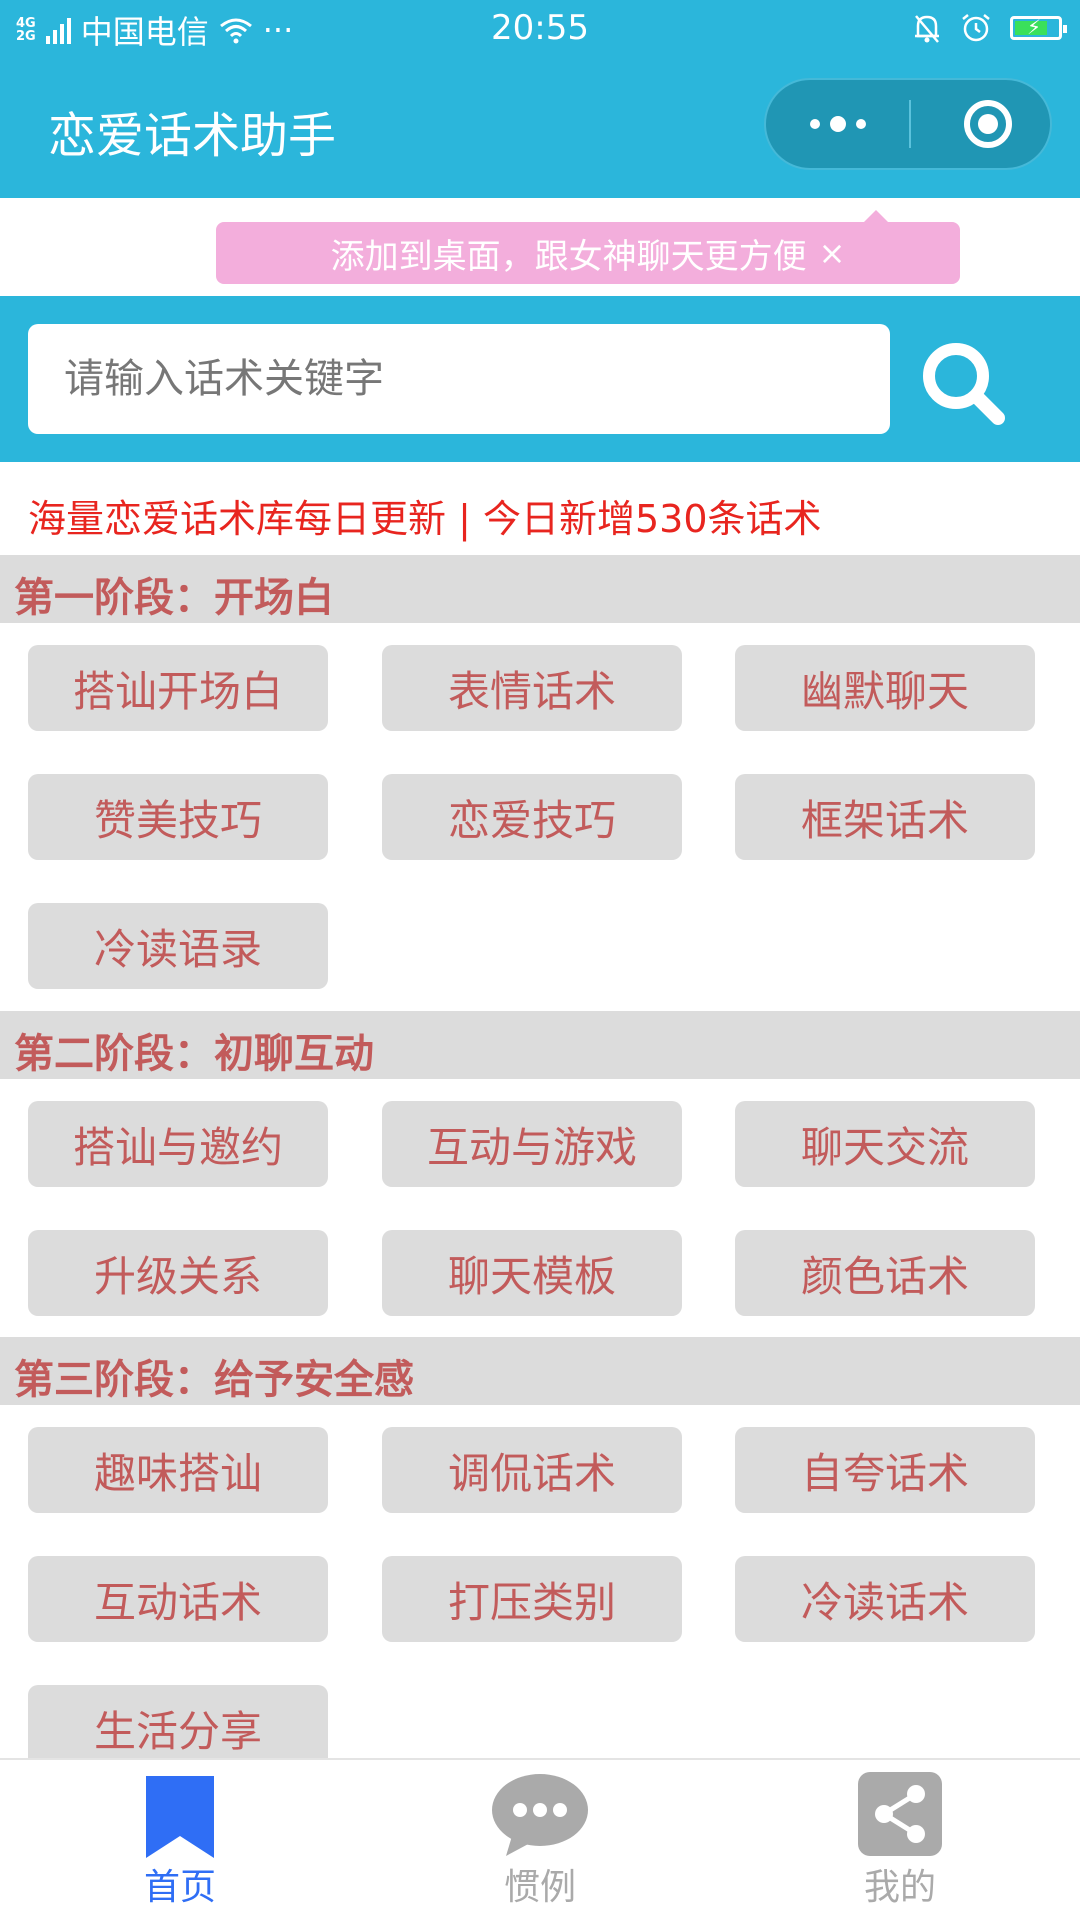 This screenshot has width=1080, height=1922. What do you see at coordinates (532, 688) in the screenshot?
I see `topic-tag-button: 表情话术` at bounding box center [532, 688].